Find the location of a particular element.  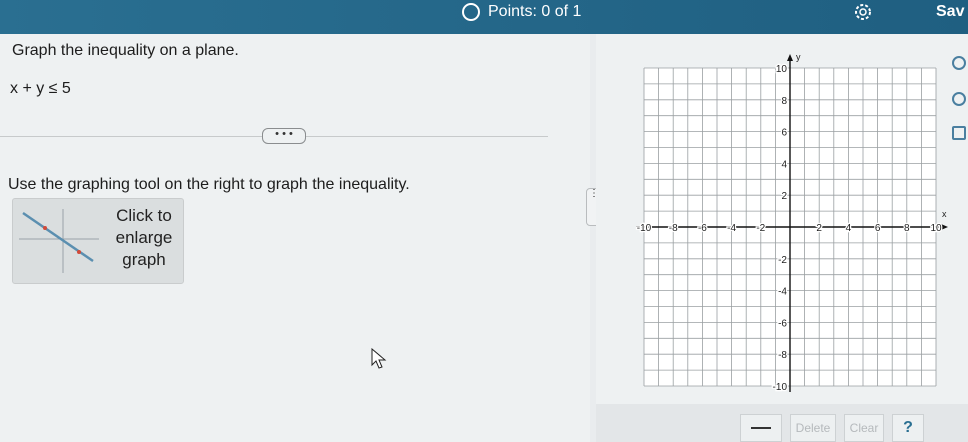

x-tick-label: -8 is located at coordinates (673, 228).